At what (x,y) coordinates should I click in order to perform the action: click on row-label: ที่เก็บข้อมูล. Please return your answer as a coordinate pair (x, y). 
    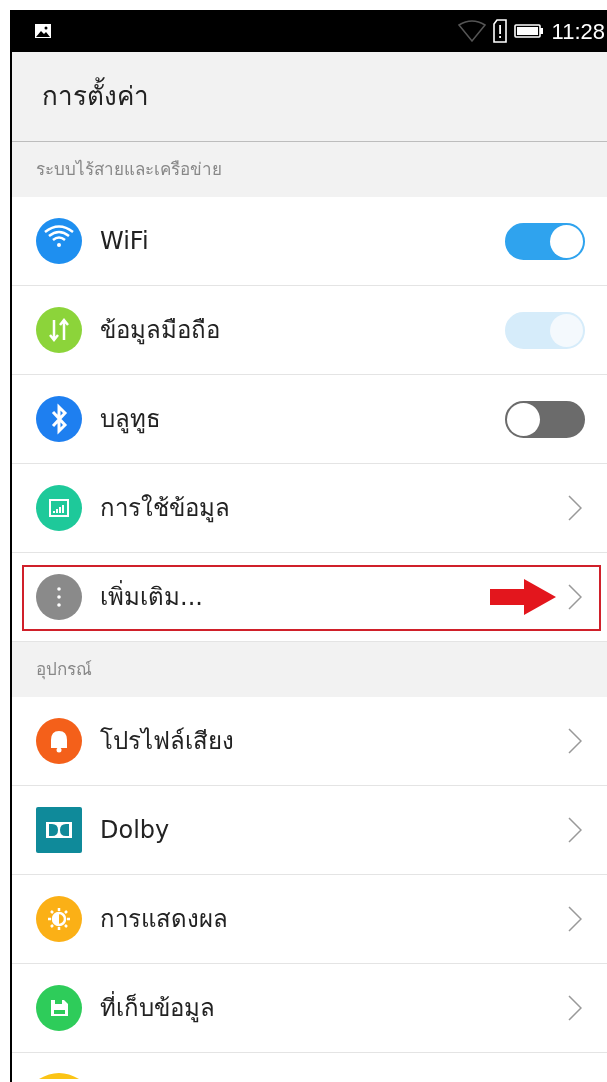
    Looking at the image, I should click on (334, 1008).